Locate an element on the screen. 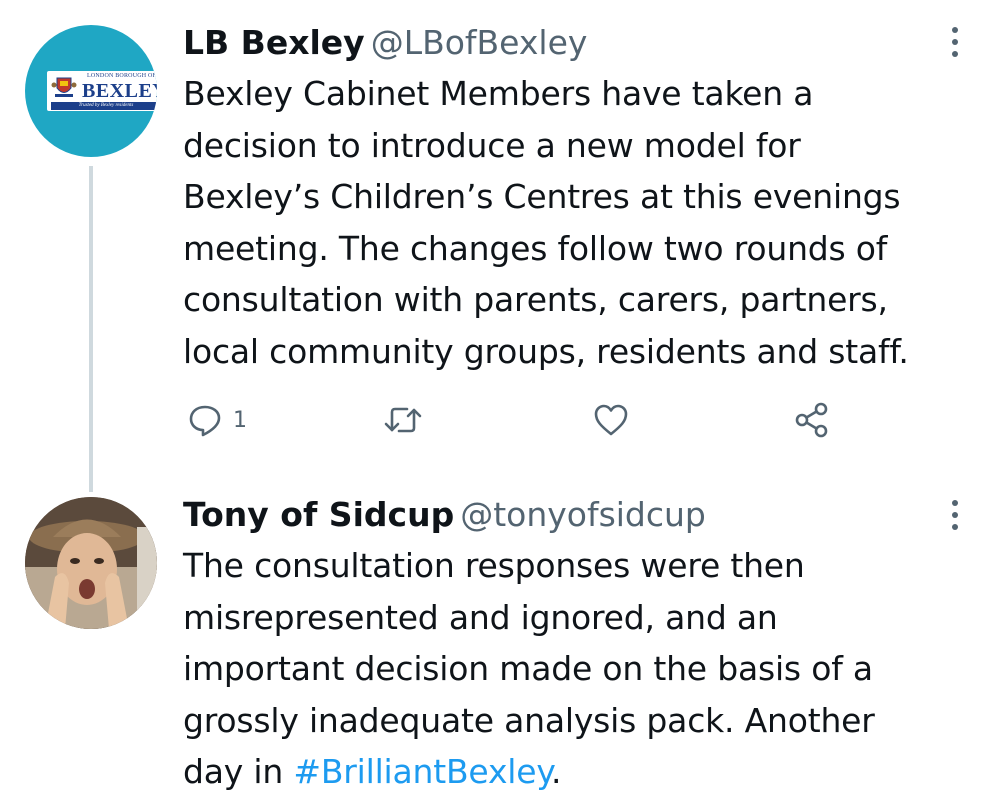 This screenshot has width=1000, height=800. tweet-text-prefix: day in is located at coordinates (238, 771).